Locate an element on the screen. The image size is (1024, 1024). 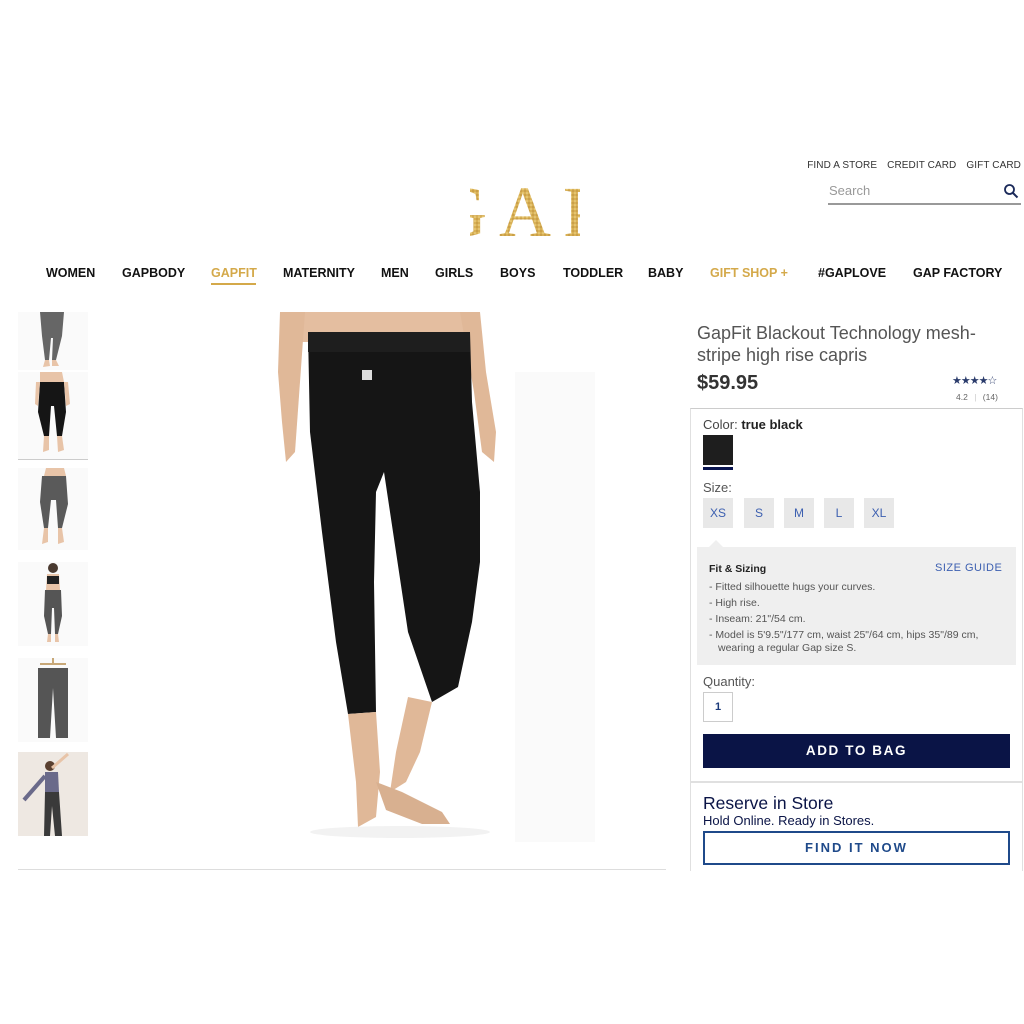
reserve-subtitle: Hold Online. Ready in Stores. is located at coordinates (789, 820).